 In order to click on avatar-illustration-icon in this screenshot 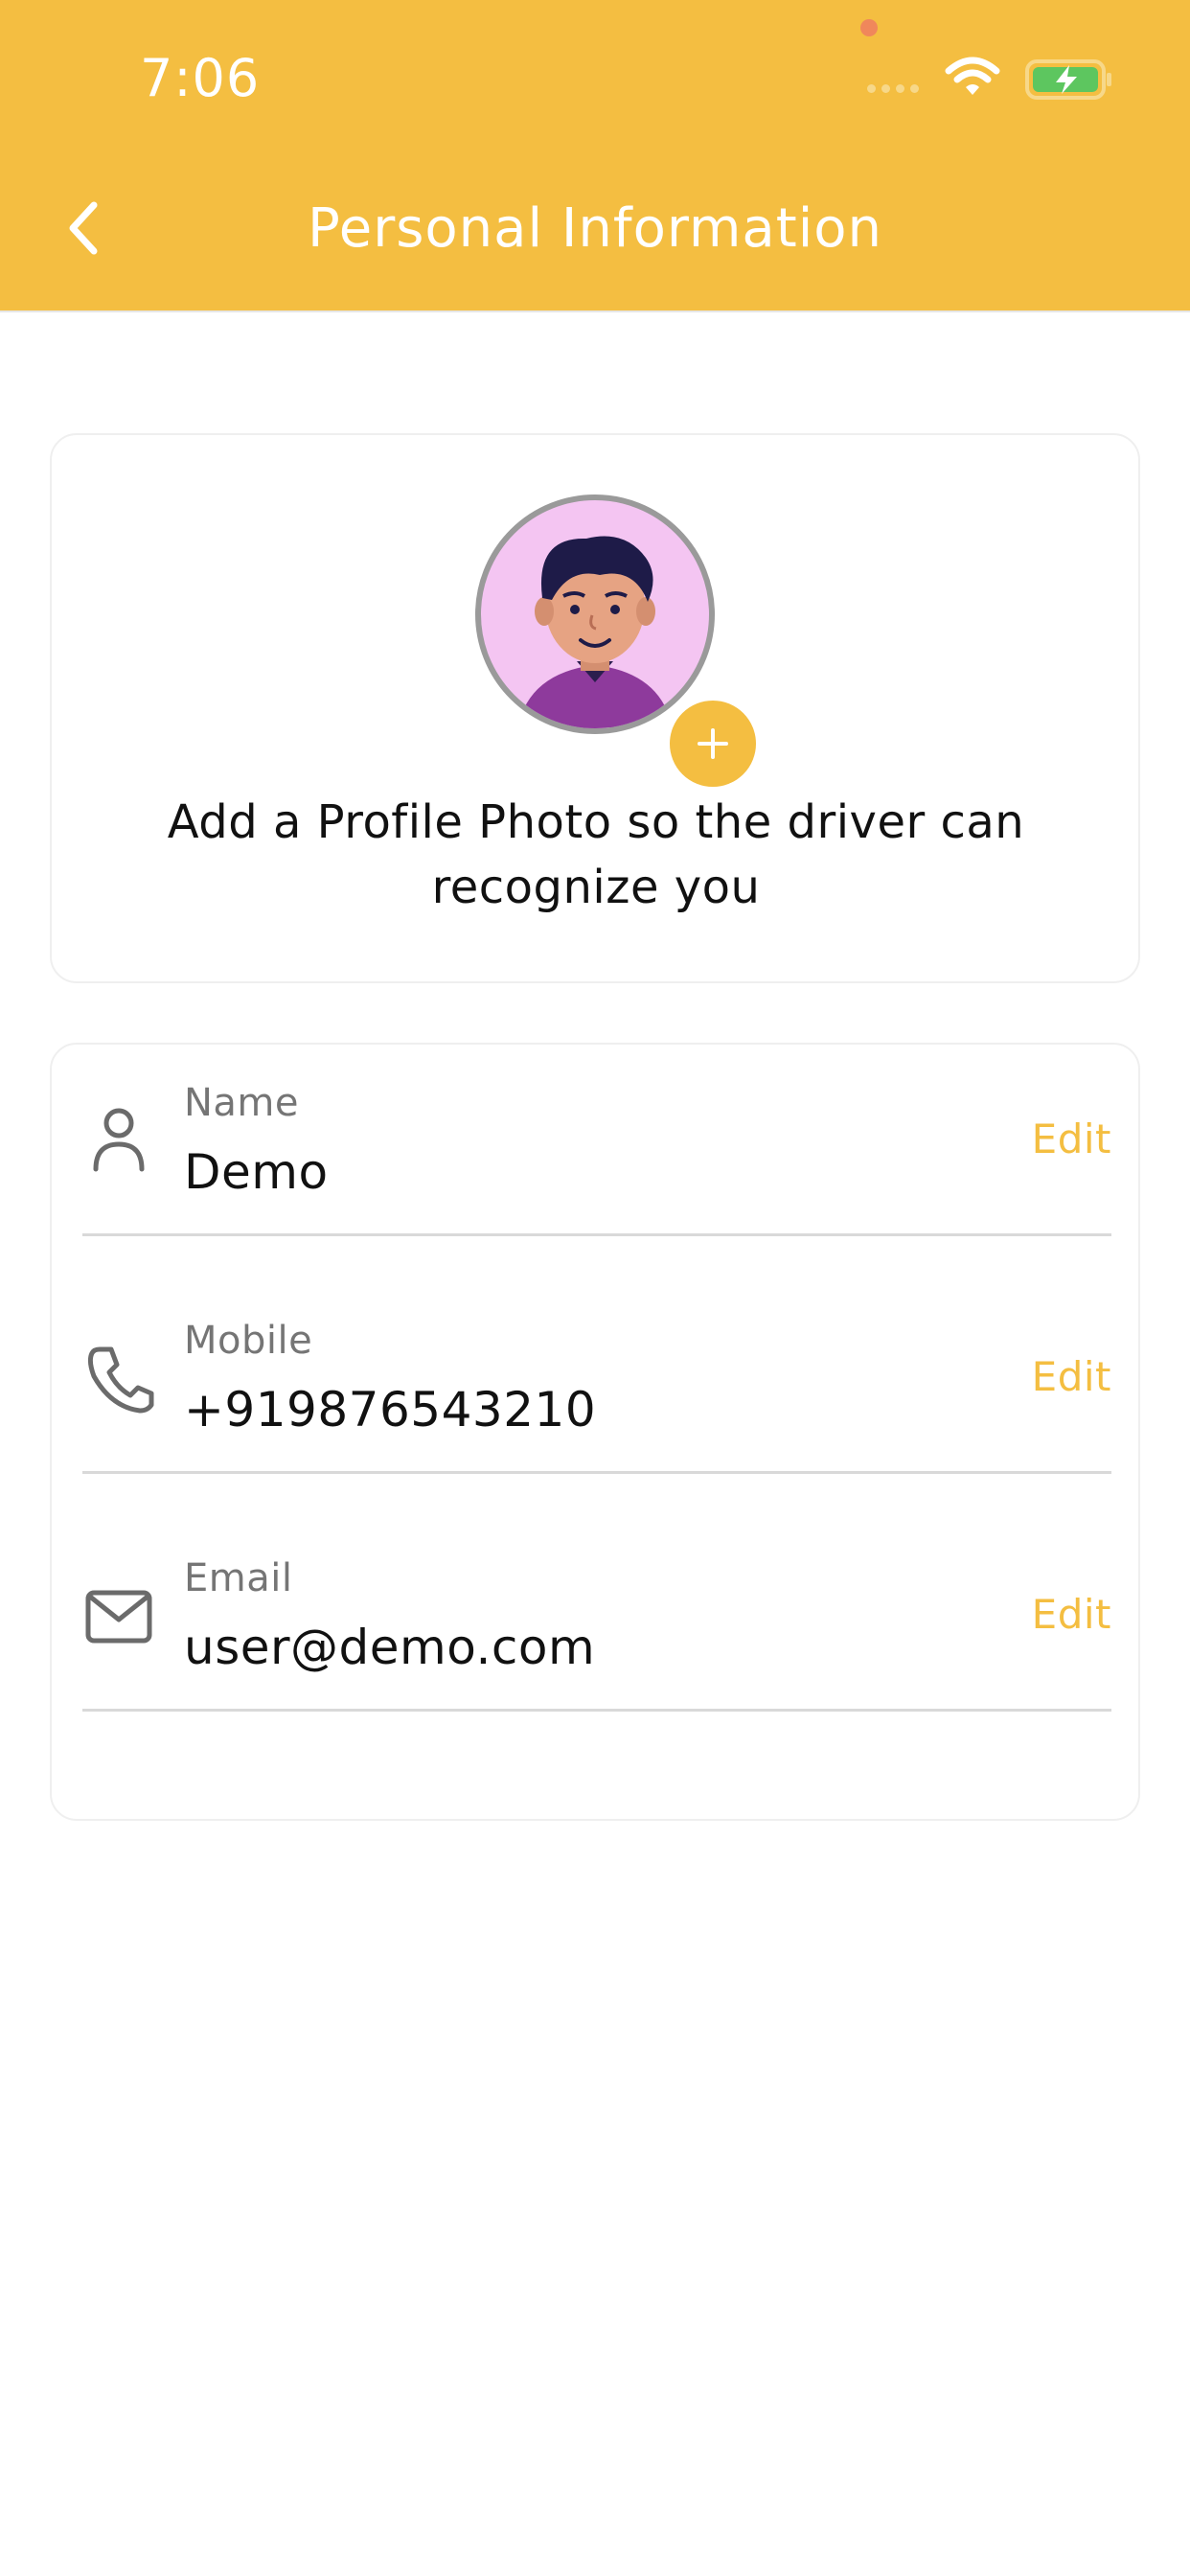, I will do `click(595, 632)`.